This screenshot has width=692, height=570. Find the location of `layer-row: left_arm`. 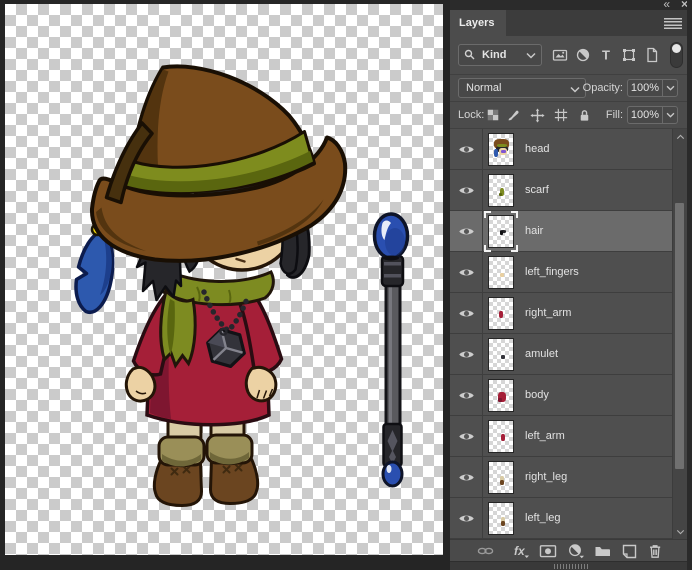

layer-row: left_arm is located at coordinates (561, 436).